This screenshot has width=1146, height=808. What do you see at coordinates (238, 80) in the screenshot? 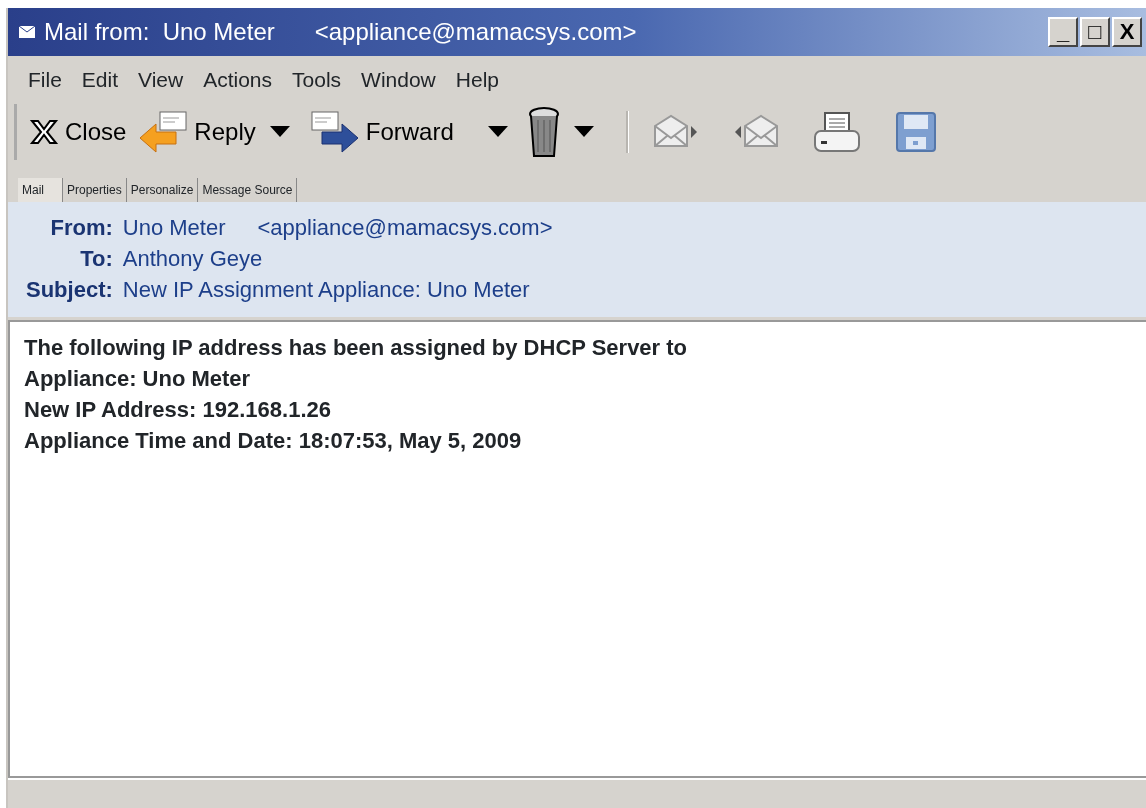
I see `menu-item: Actions` at bounding box center [238, 80].